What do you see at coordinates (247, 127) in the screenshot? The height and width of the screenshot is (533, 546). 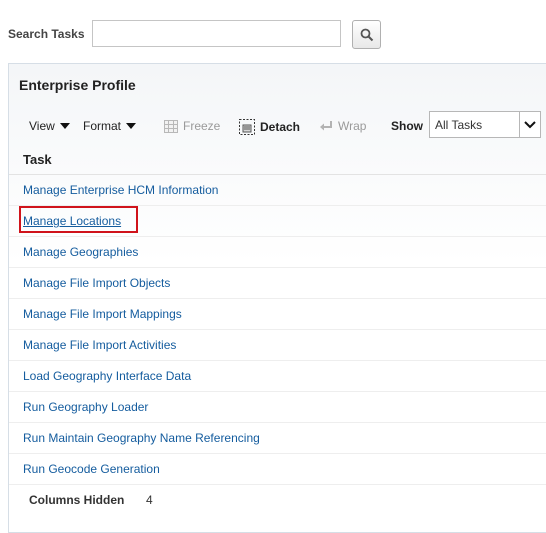 I see `detach-icon` at bounding box center [247, 127].